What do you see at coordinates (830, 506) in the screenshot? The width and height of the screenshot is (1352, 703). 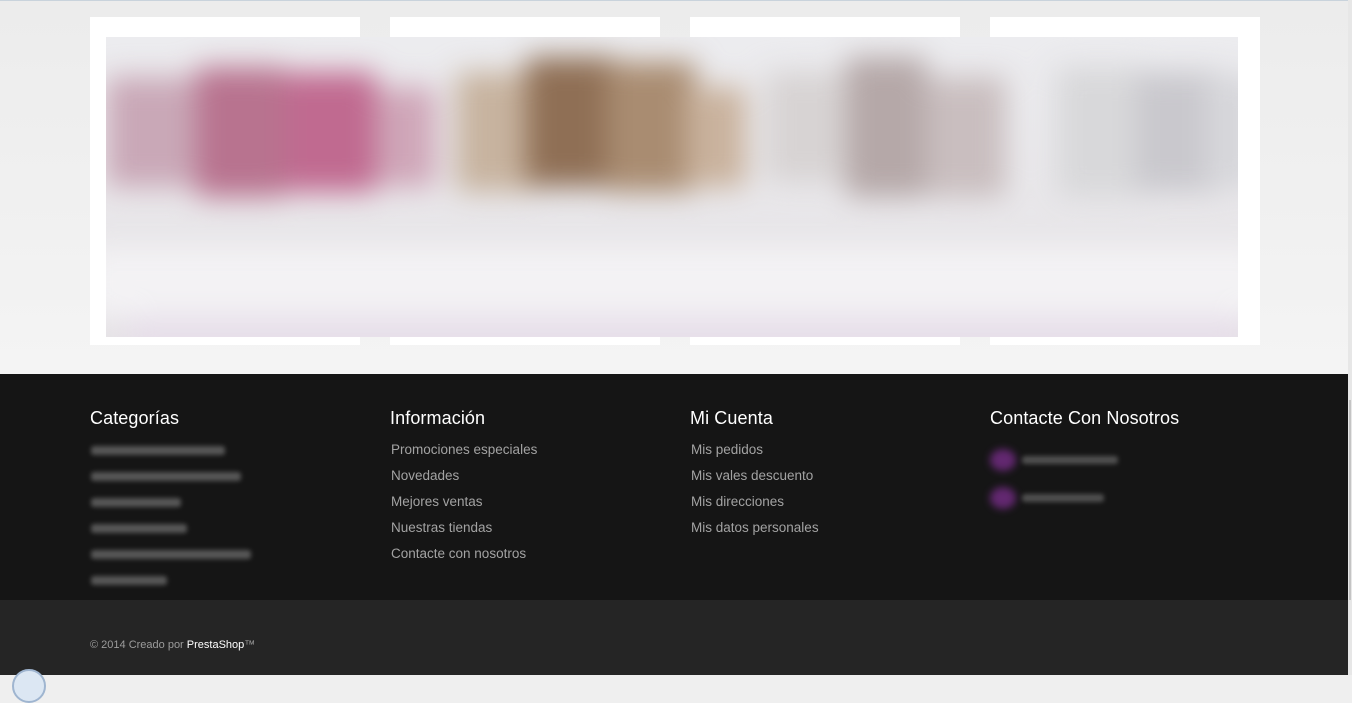 I see `link-mis-direcciones: Mis direcciones` at bounding box center [830, 506].